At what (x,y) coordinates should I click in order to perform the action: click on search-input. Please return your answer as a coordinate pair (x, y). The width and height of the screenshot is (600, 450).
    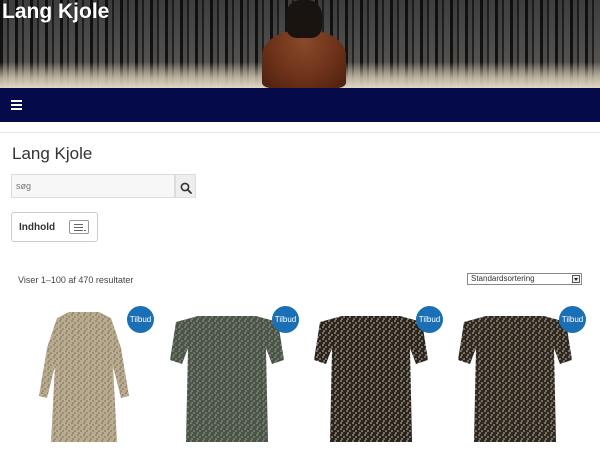
    Looking at the image, I should click on (93, 186).